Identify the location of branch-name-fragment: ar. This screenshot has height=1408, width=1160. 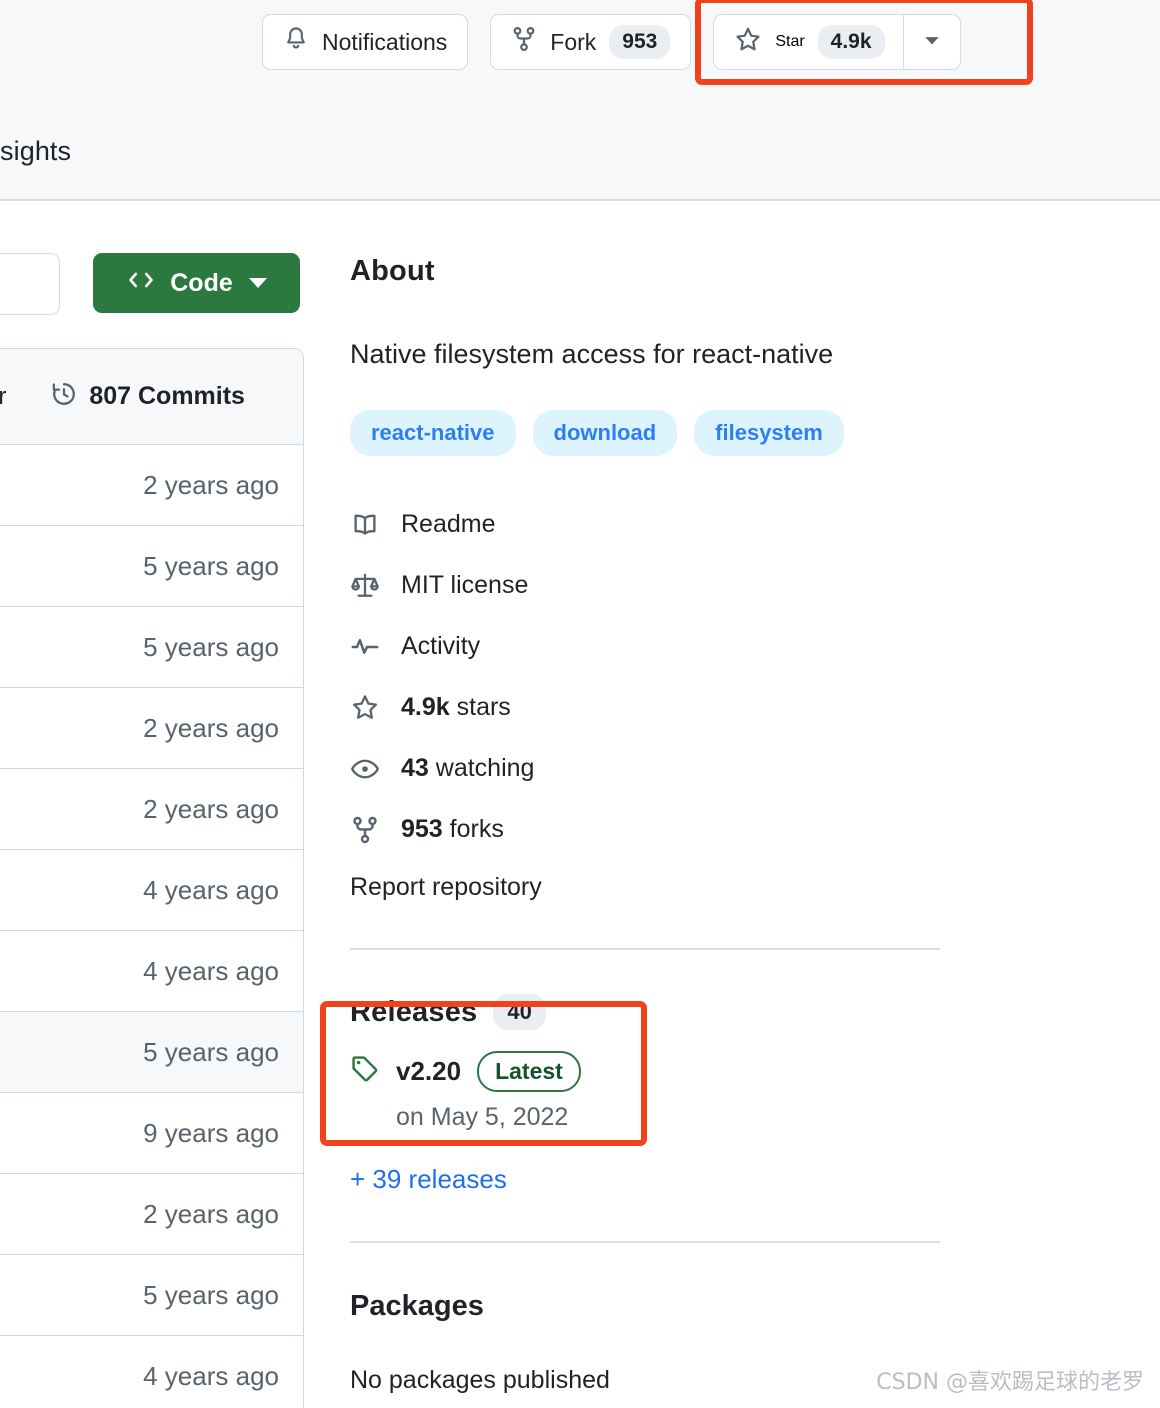
(3, 397).